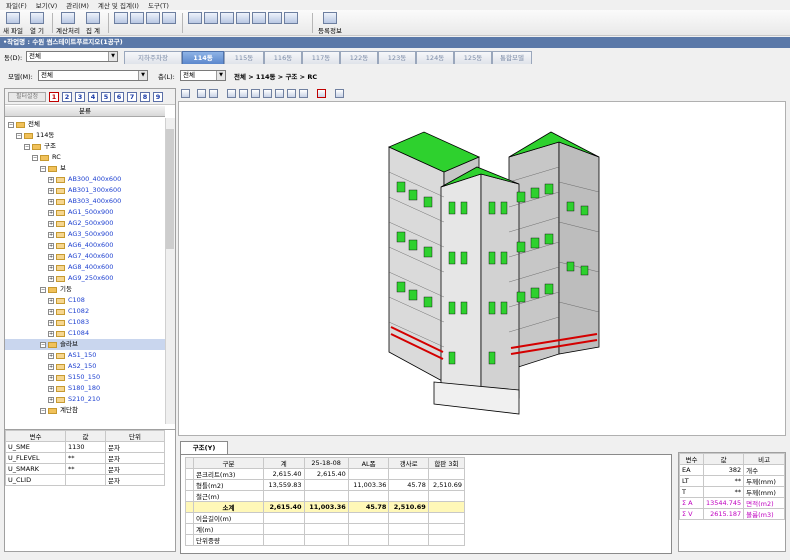 The height and width of the screenshot is (560, 790). What do you see at coordinates (145, 97) in the screenshot?
I see `num-button-8: 8` at bounding box center [145, 97].